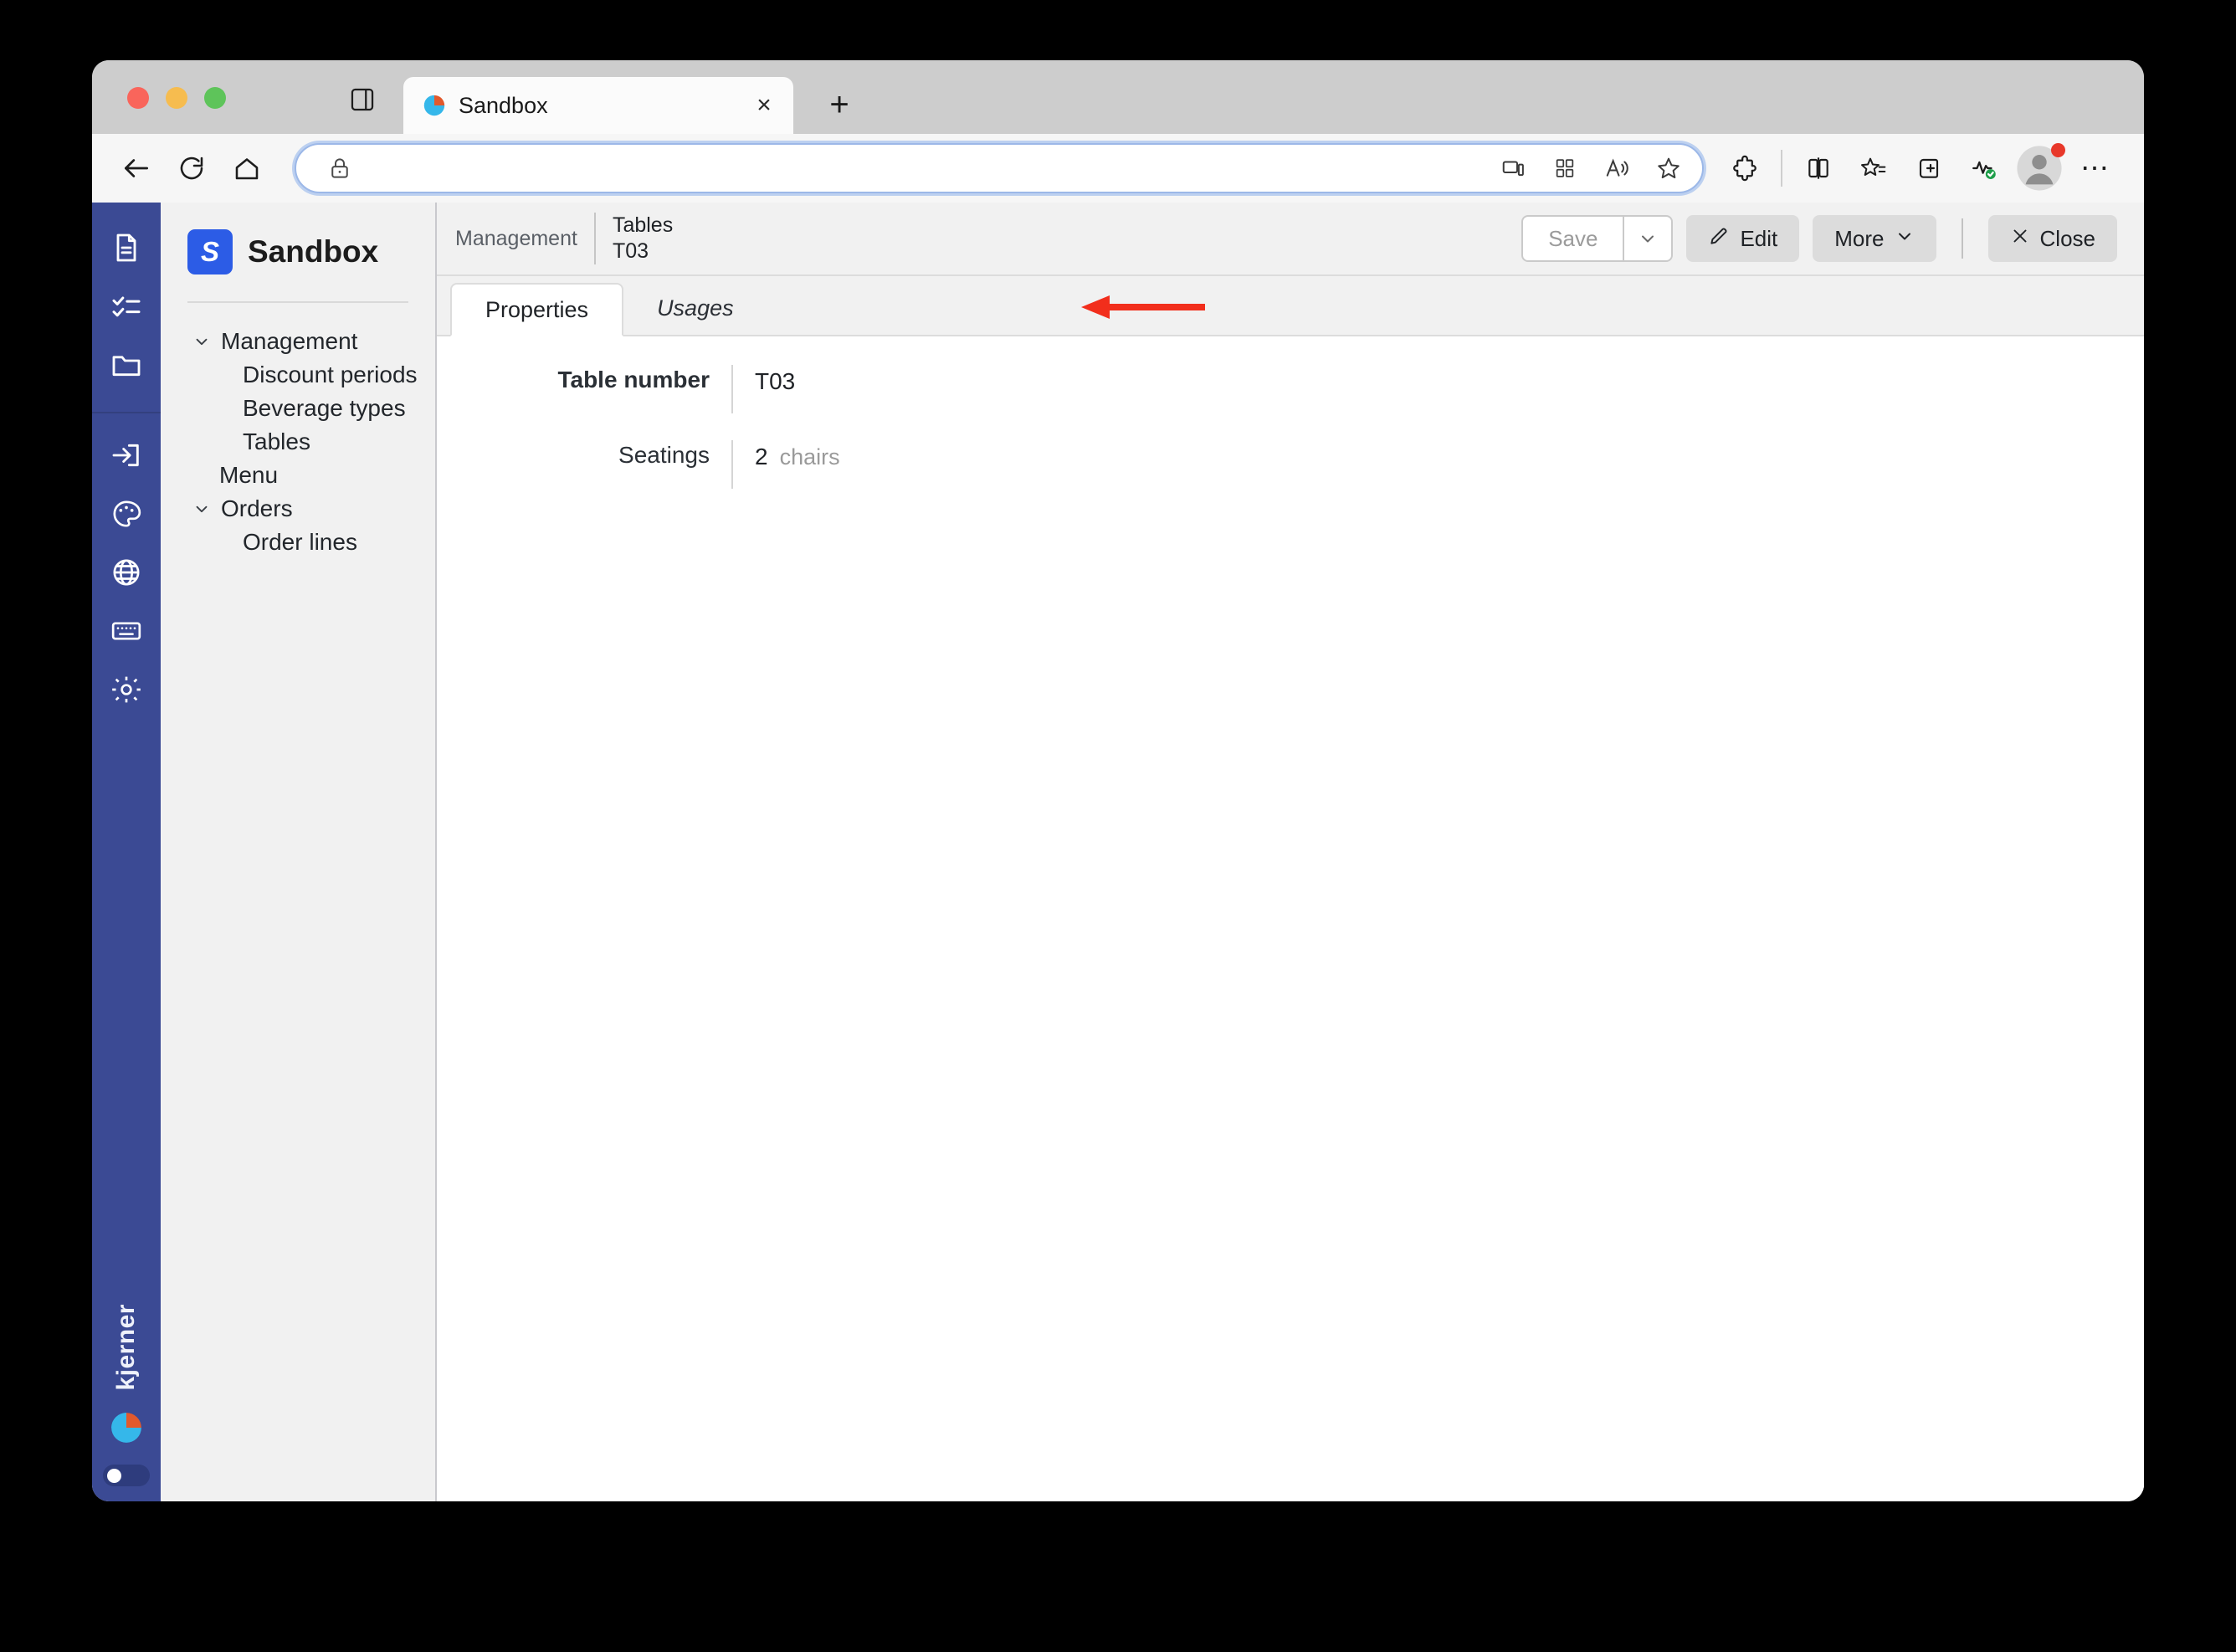 The width and height of the screenshot is (2236, 1652). Describe the element at coordinates (537, 309) in the screenshot. I see `tab-properties: Properties` at that location.